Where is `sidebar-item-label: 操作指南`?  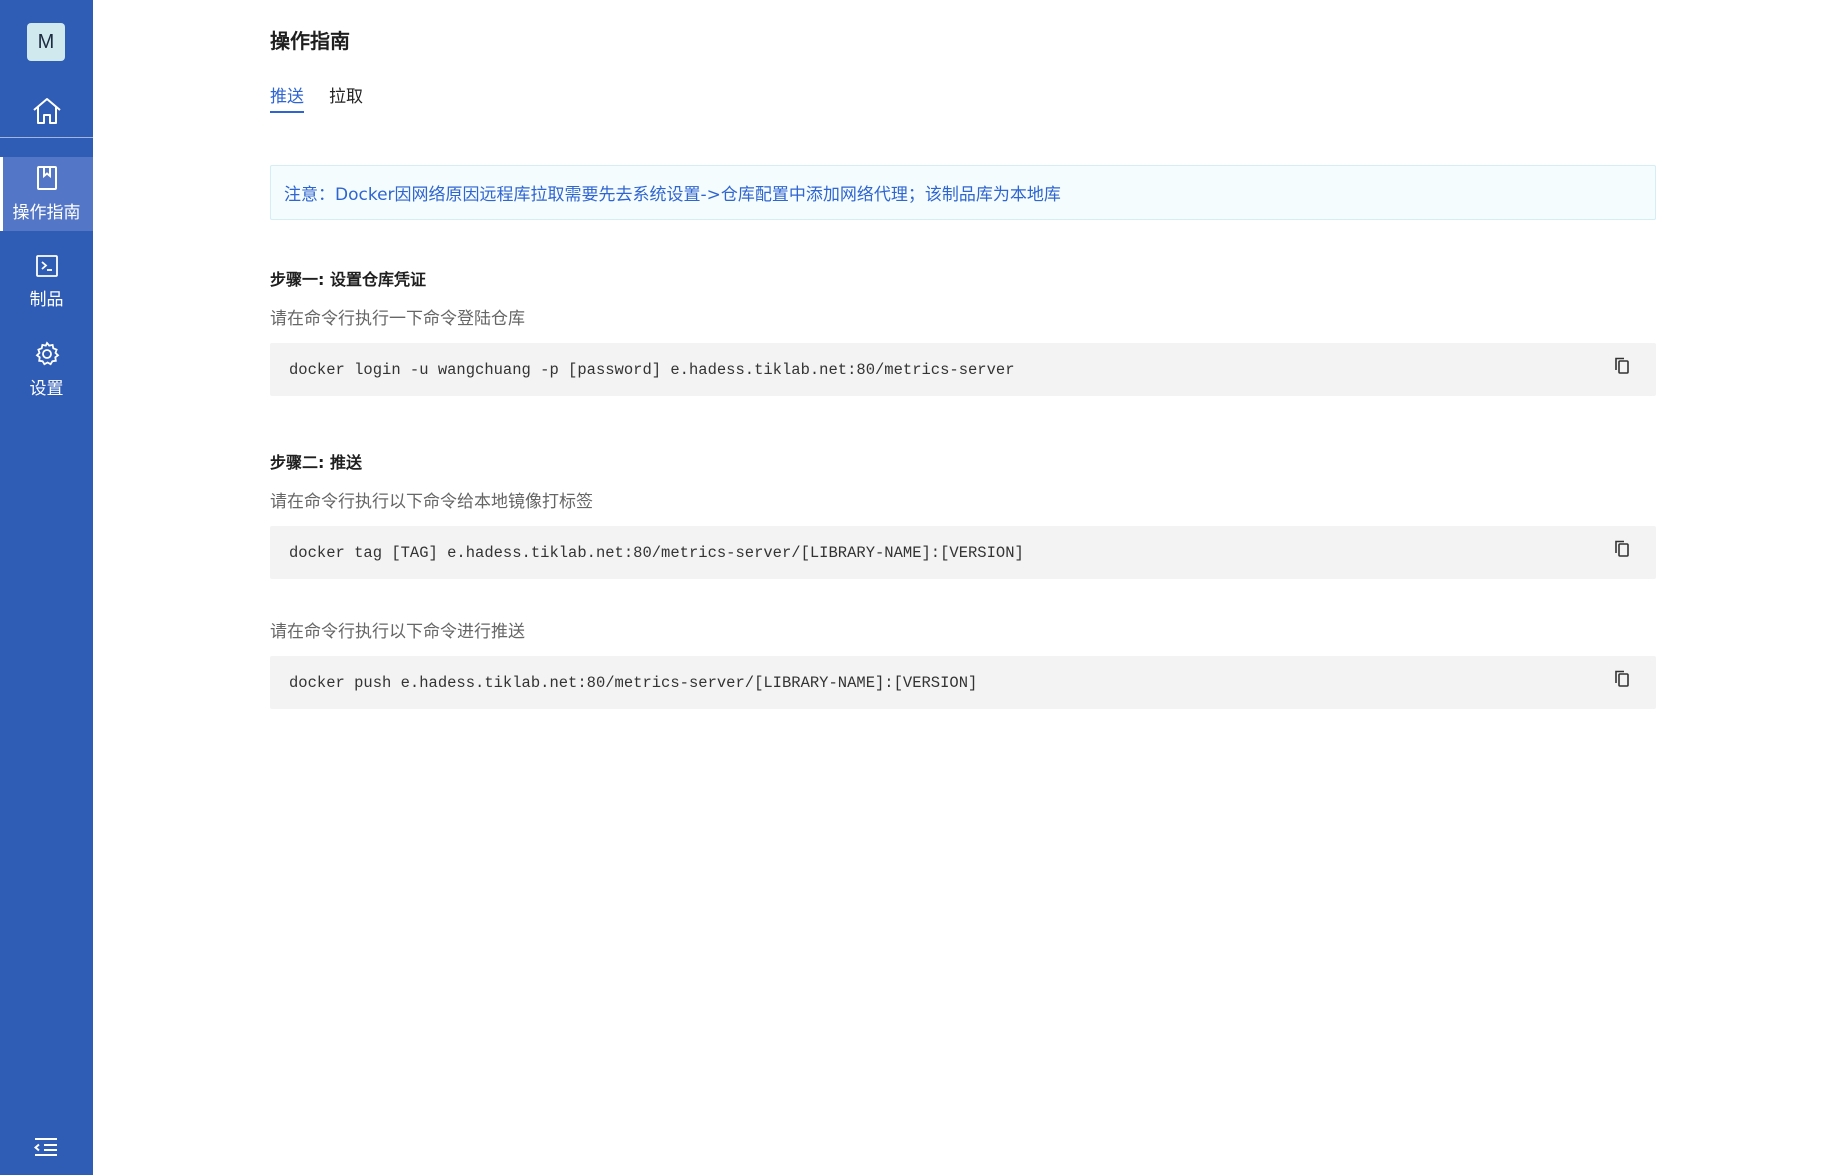
sidebar-item-label: 操作指南 is located at coordinates (46, 213).